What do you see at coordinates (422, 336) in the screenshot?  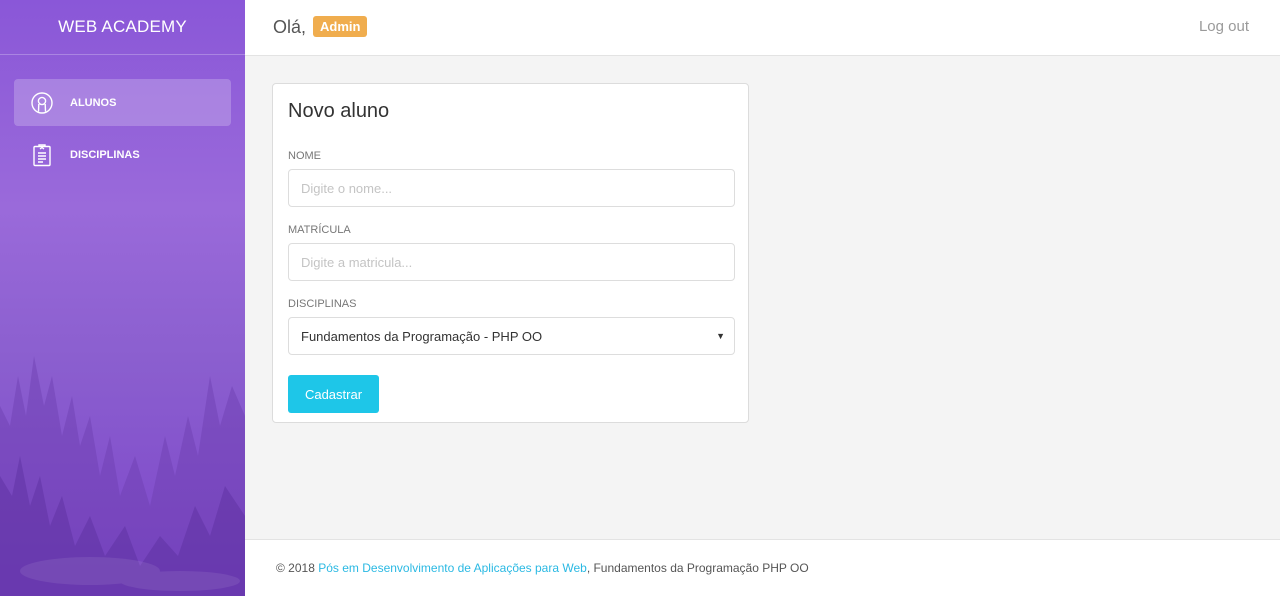 I see `disciplinas-selected-value: Fundamentos da Programação - PHP OO` at bounding box center [422, 336].